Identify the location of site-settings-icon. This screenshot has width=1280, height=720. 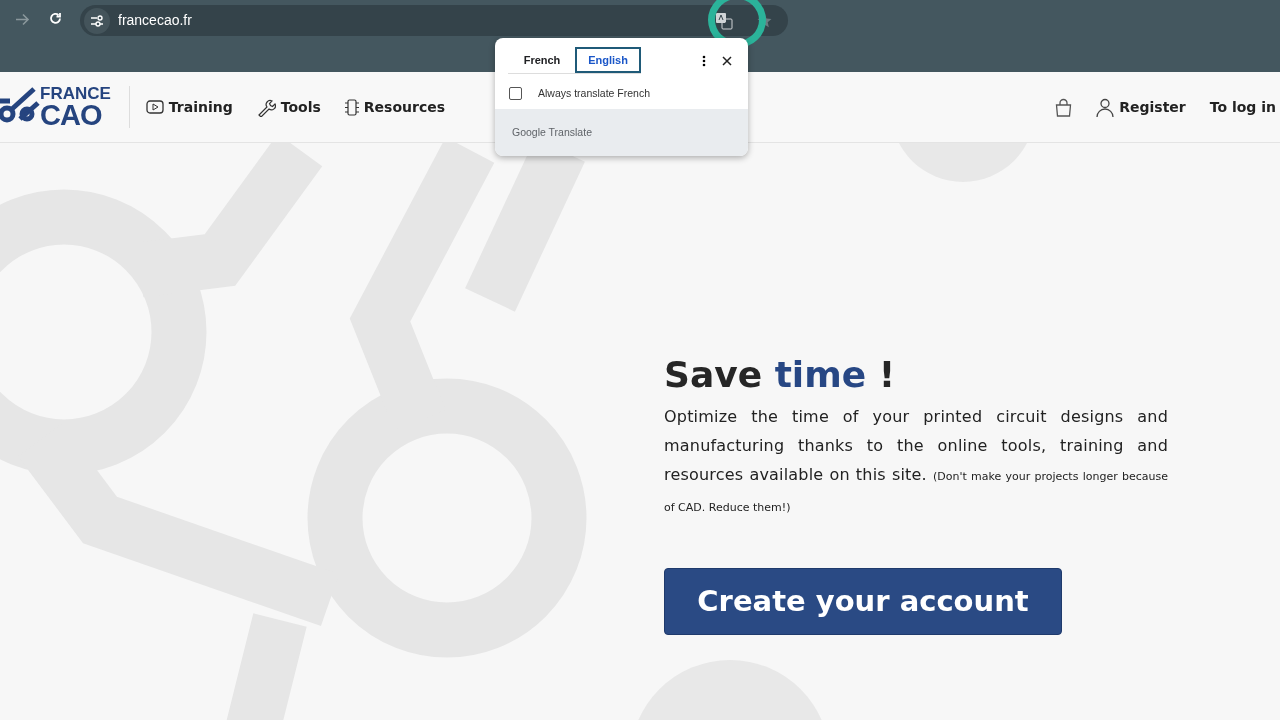
(97, 20).